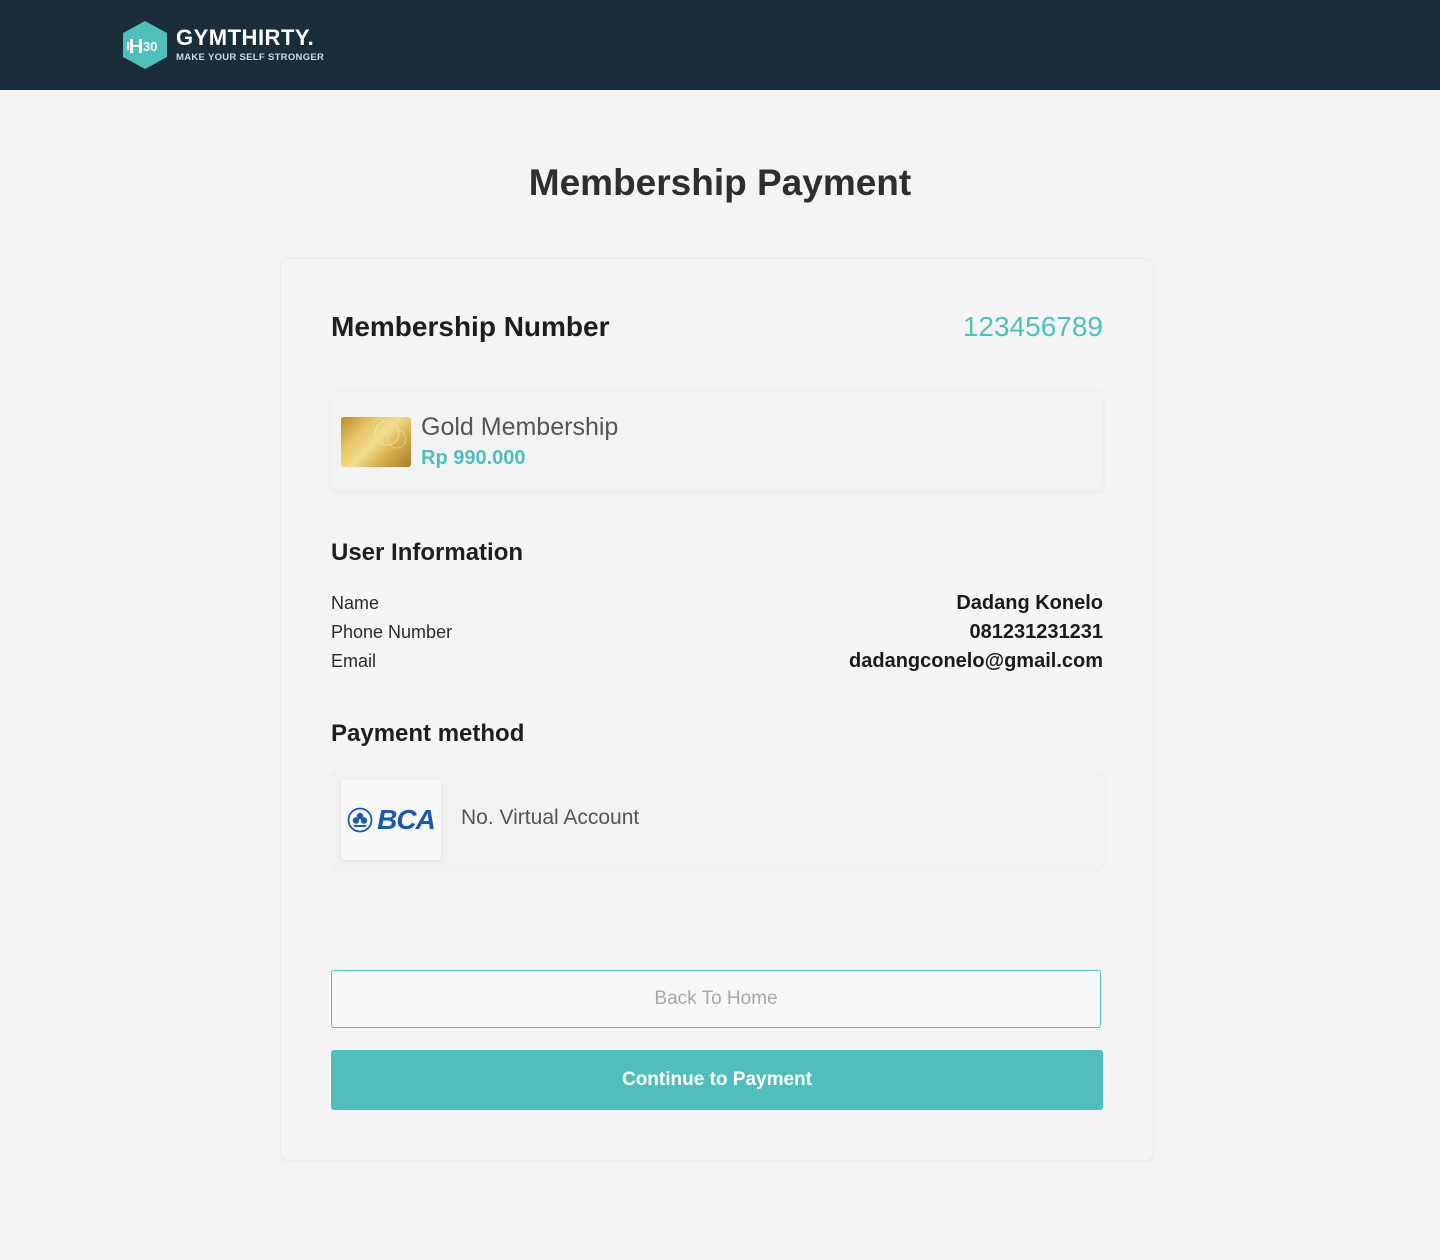 The width and height of the screenshot is (1440, 1260). I want to click on dumbbell-hexagon-icon: 30, so click(145, 45).